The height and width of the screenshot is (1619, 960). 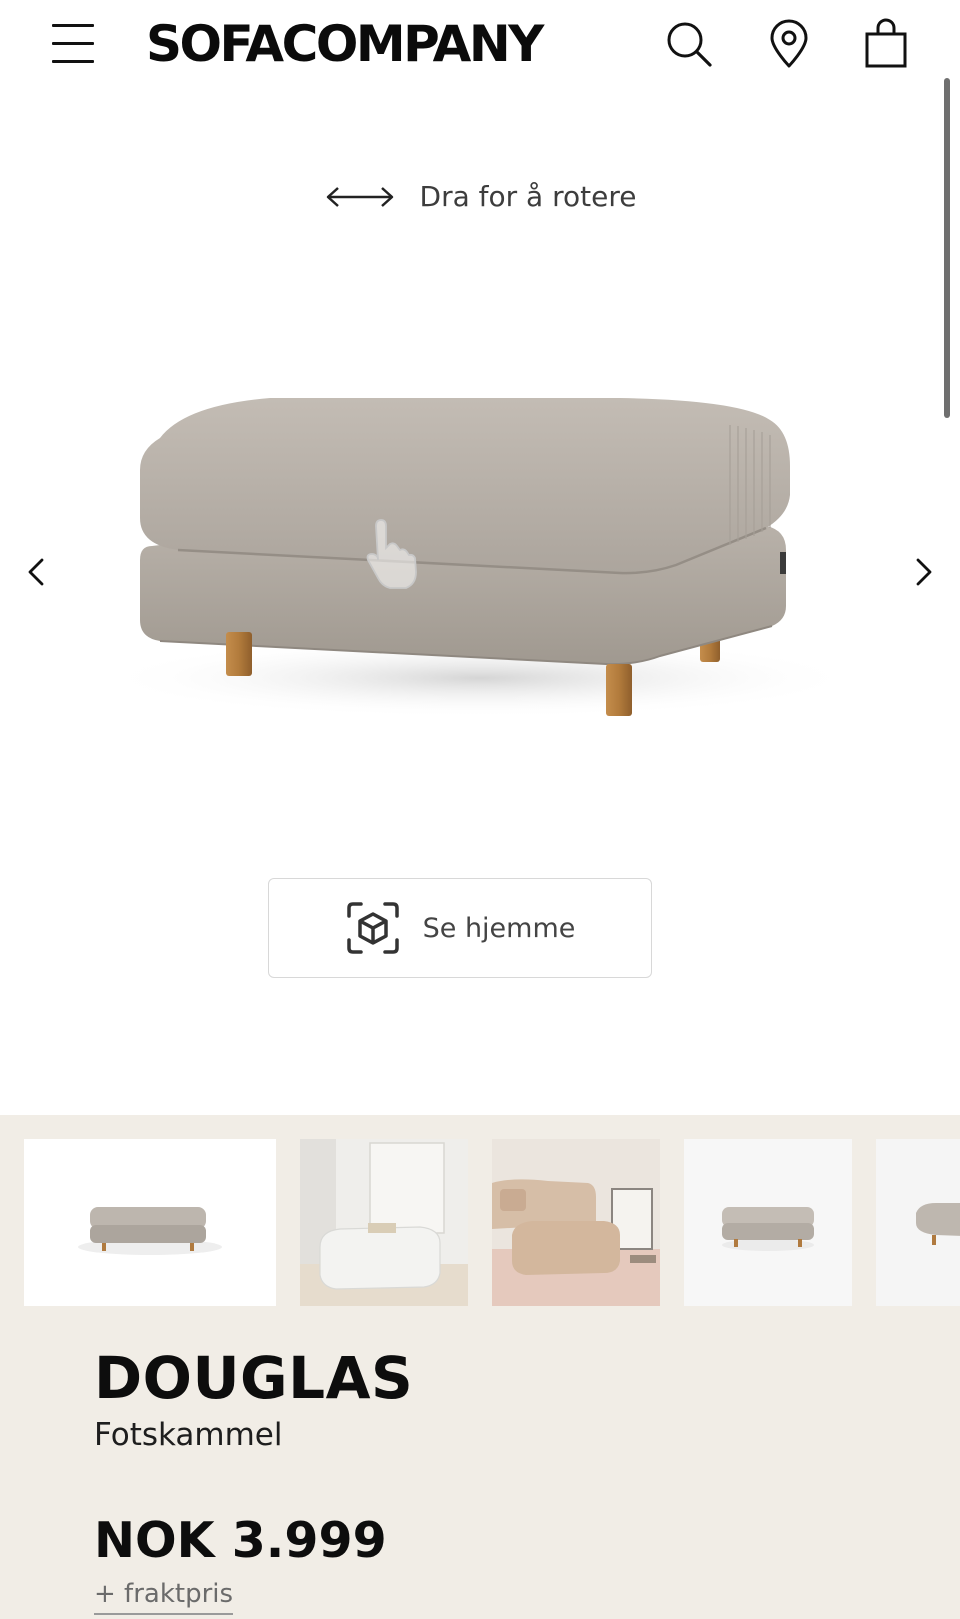 I want to click on next-image-arrow-icon, so click(x=923, y=572).